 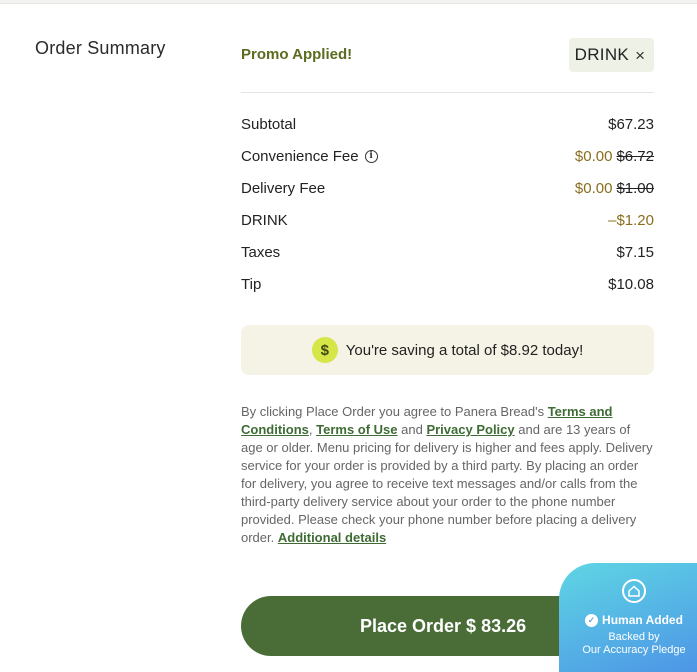 I want to click on legal-text: and, so click(x=412, y=429).